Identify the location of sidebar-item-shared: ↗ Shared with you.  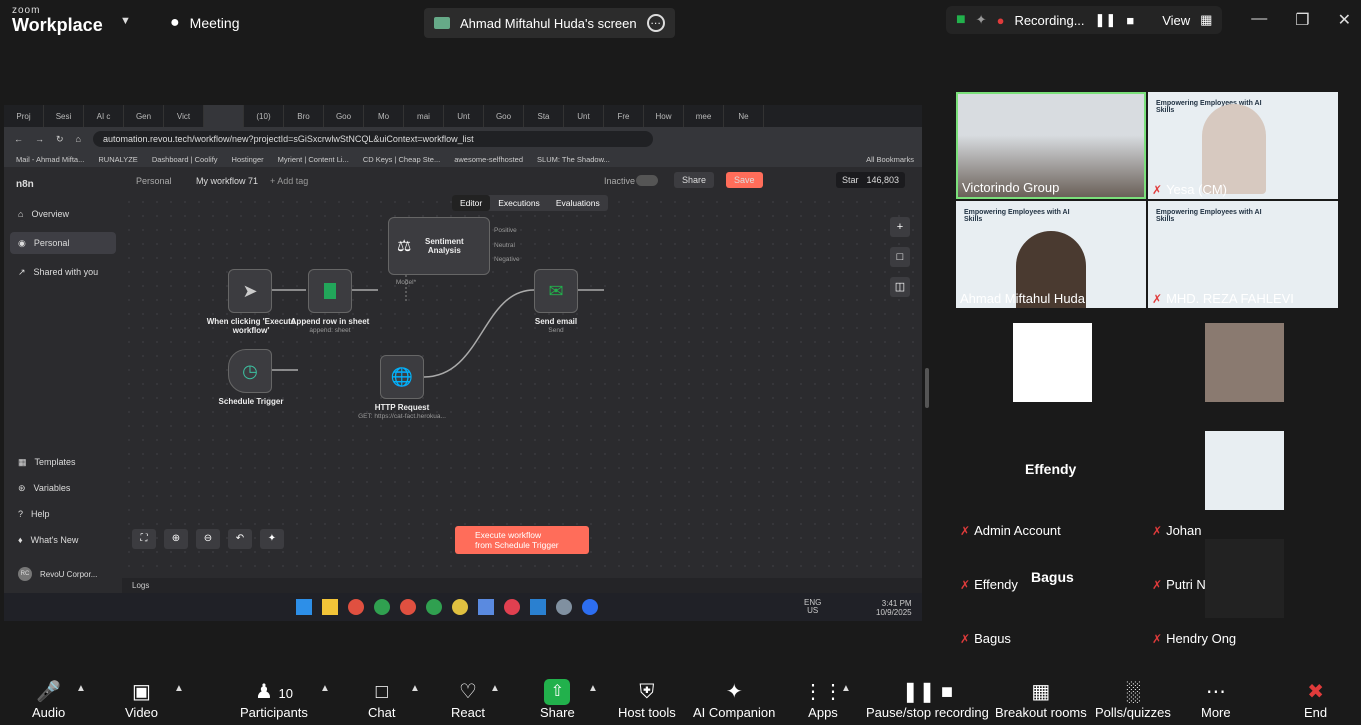
(63, 272).